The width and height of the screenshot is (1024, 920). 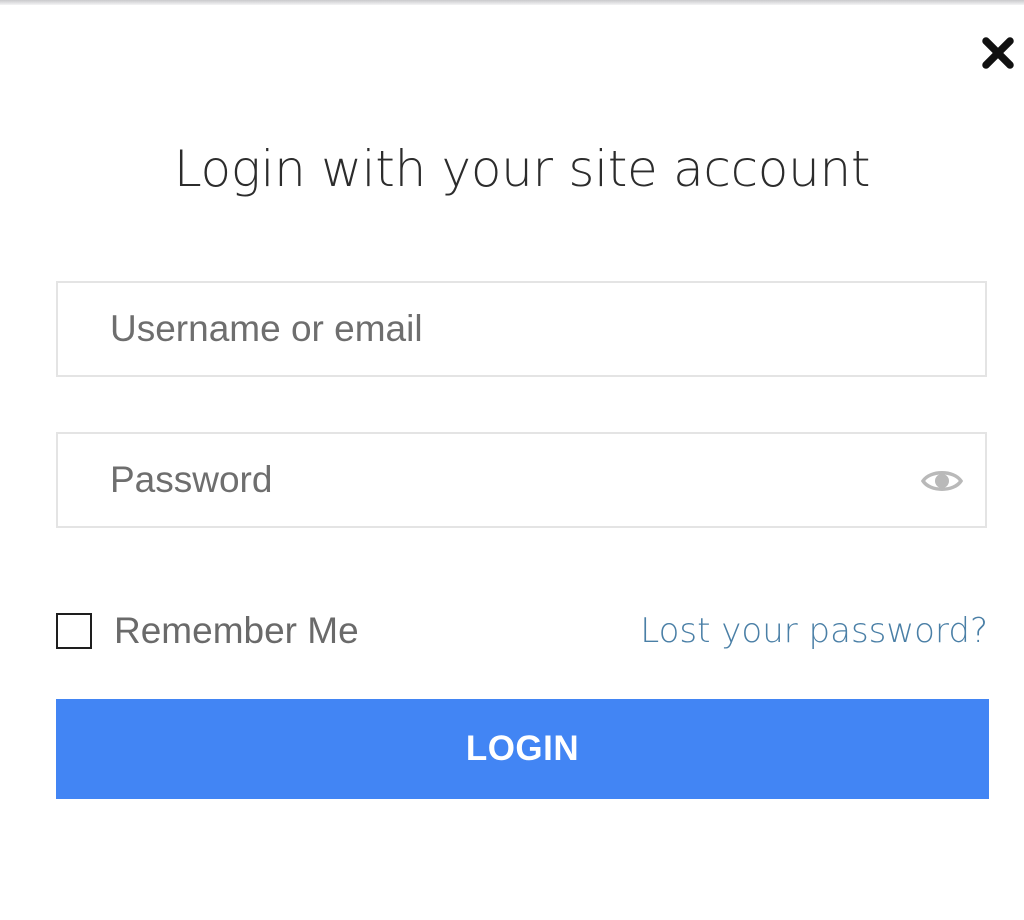 What do you see at coordinates (814, 631) in the screenshot?
I see `lost-password-link: Lost your password?` at bounding box center [814, 631].